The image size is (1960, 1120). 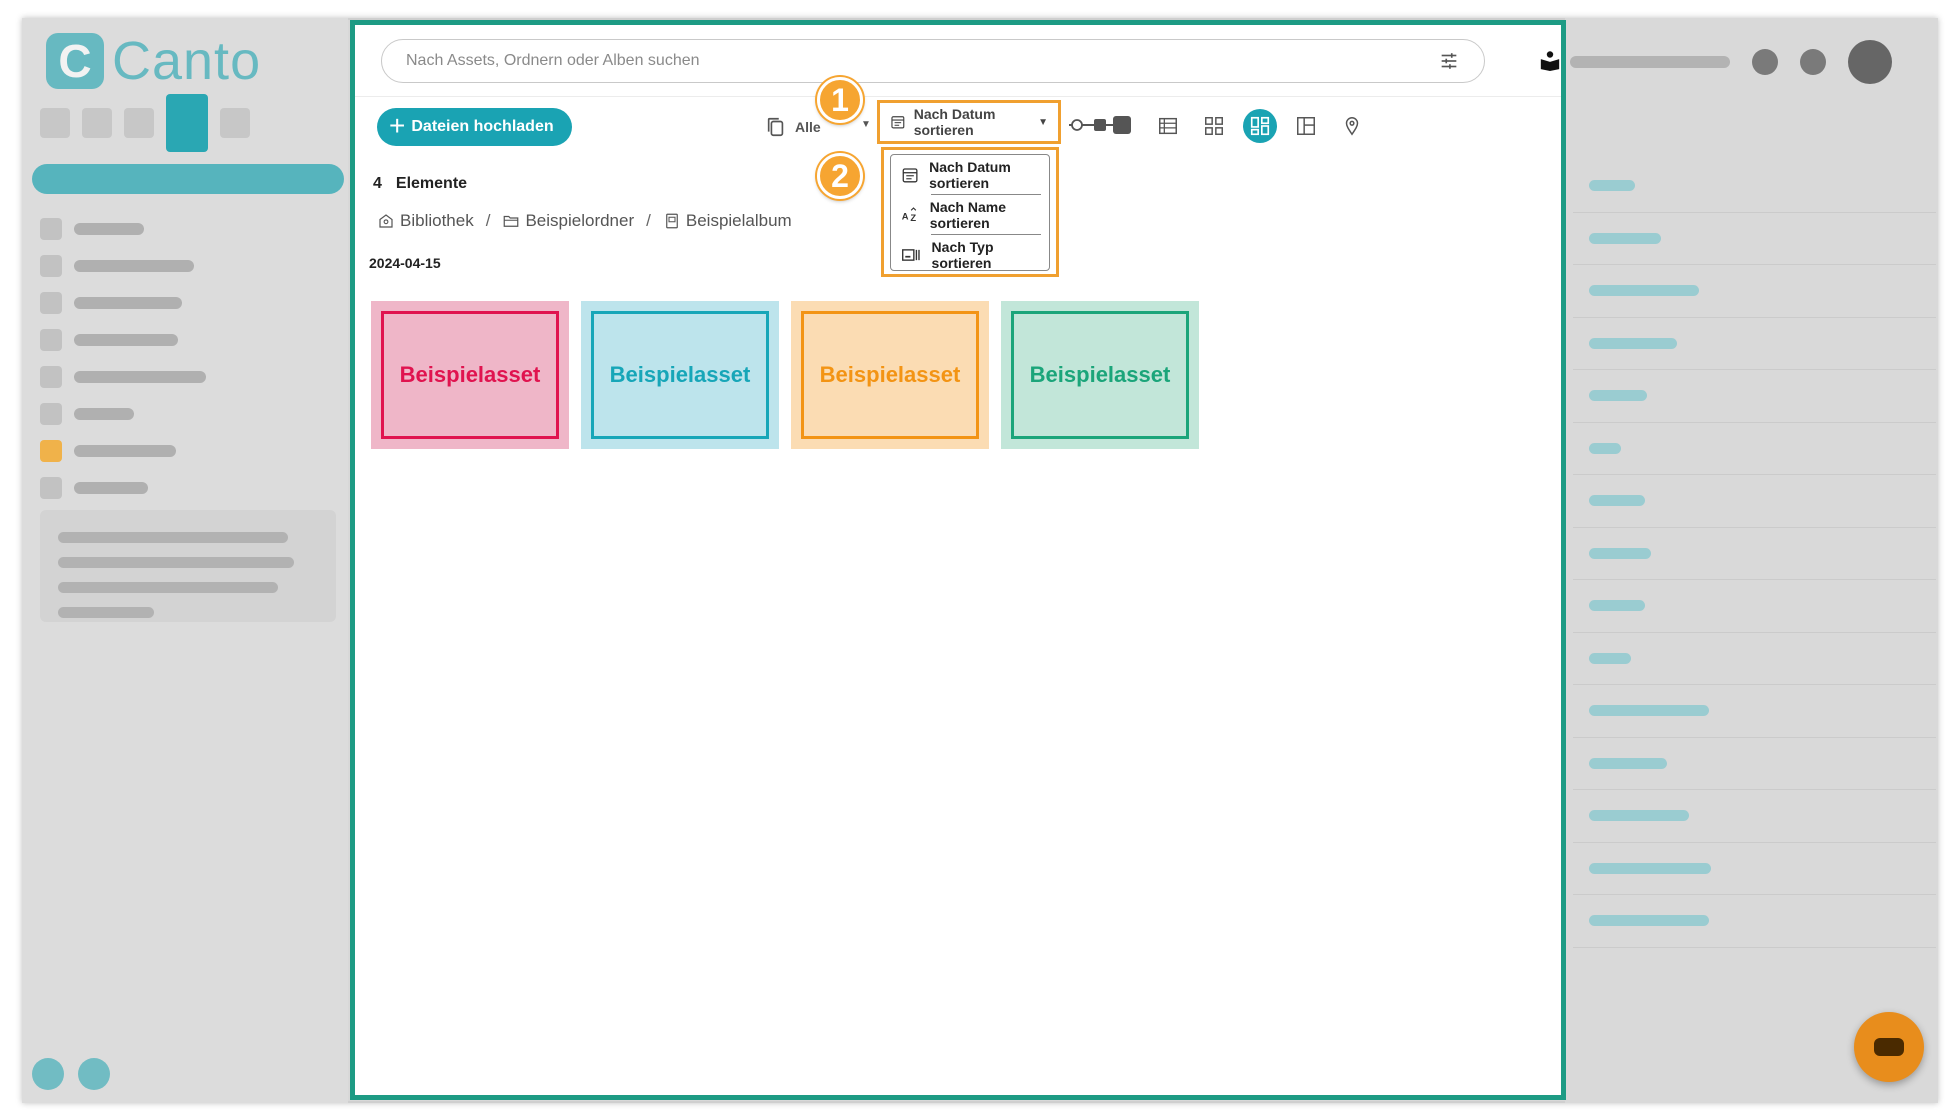 I want to click on type-filter-dropdown: Alle, so click(x=793, y=127).